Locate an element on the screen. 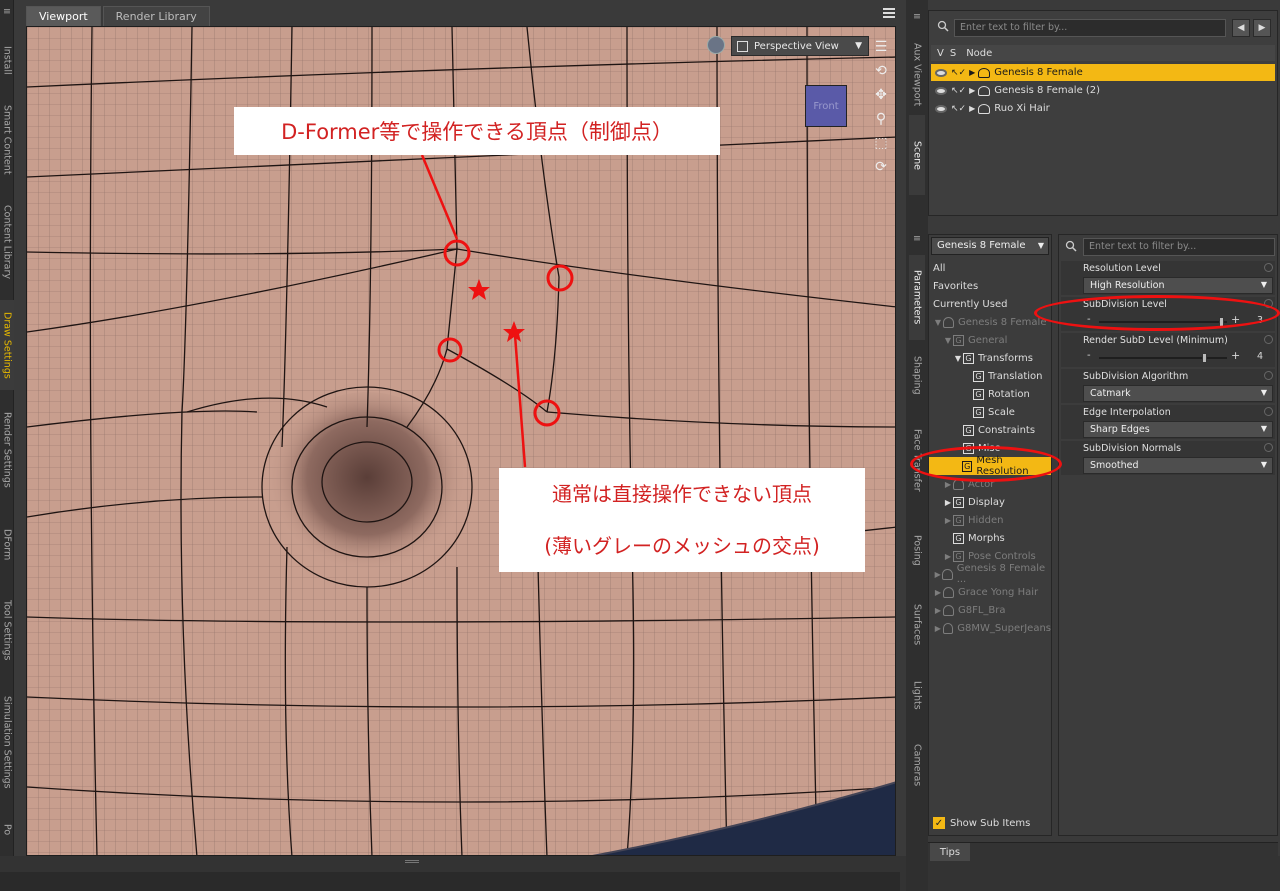 The width and height of the screenshot is (1280, 891). checkmark-icon: ✓ is located at coordinates (939, 823).